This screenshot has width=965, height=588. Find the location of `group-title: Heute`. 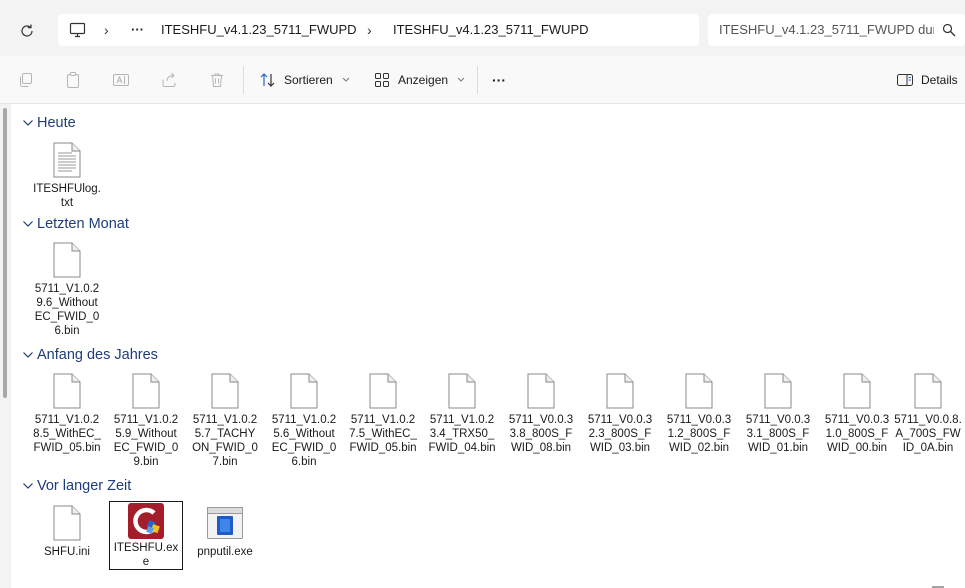

group-title: Heute is located at coordinates (56, 123).